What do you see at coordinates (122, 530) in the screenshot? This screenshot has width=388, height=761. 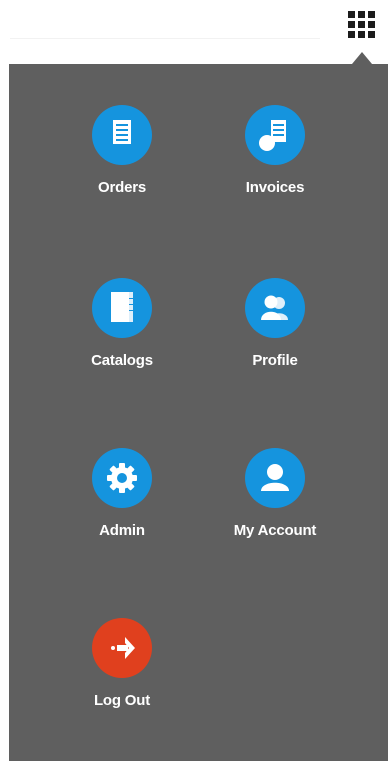 I see `admin-label: Admin` at bounding box center [122, 530].